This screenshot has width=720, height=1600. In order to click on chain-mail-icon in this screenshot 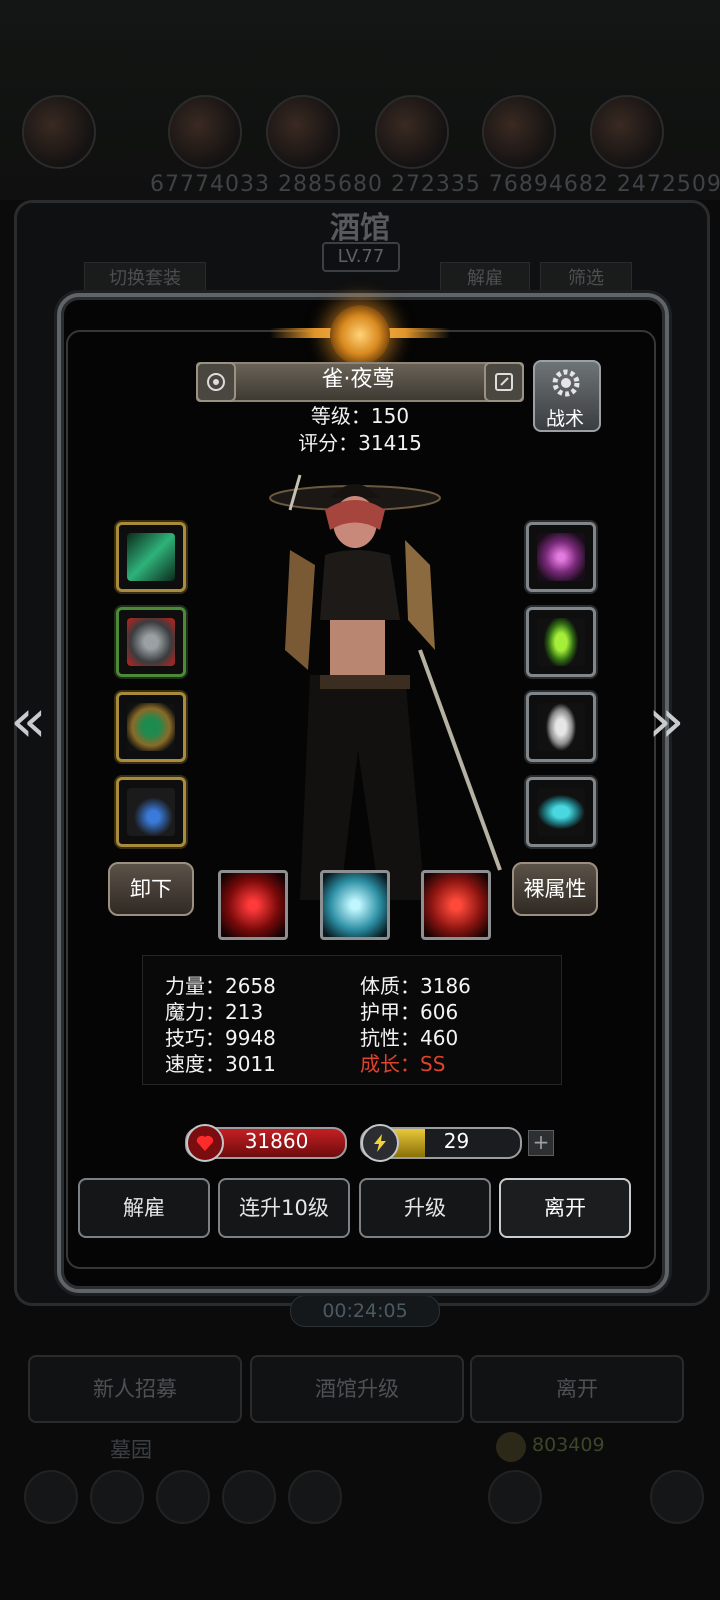, I will do `click(561, 727)`.